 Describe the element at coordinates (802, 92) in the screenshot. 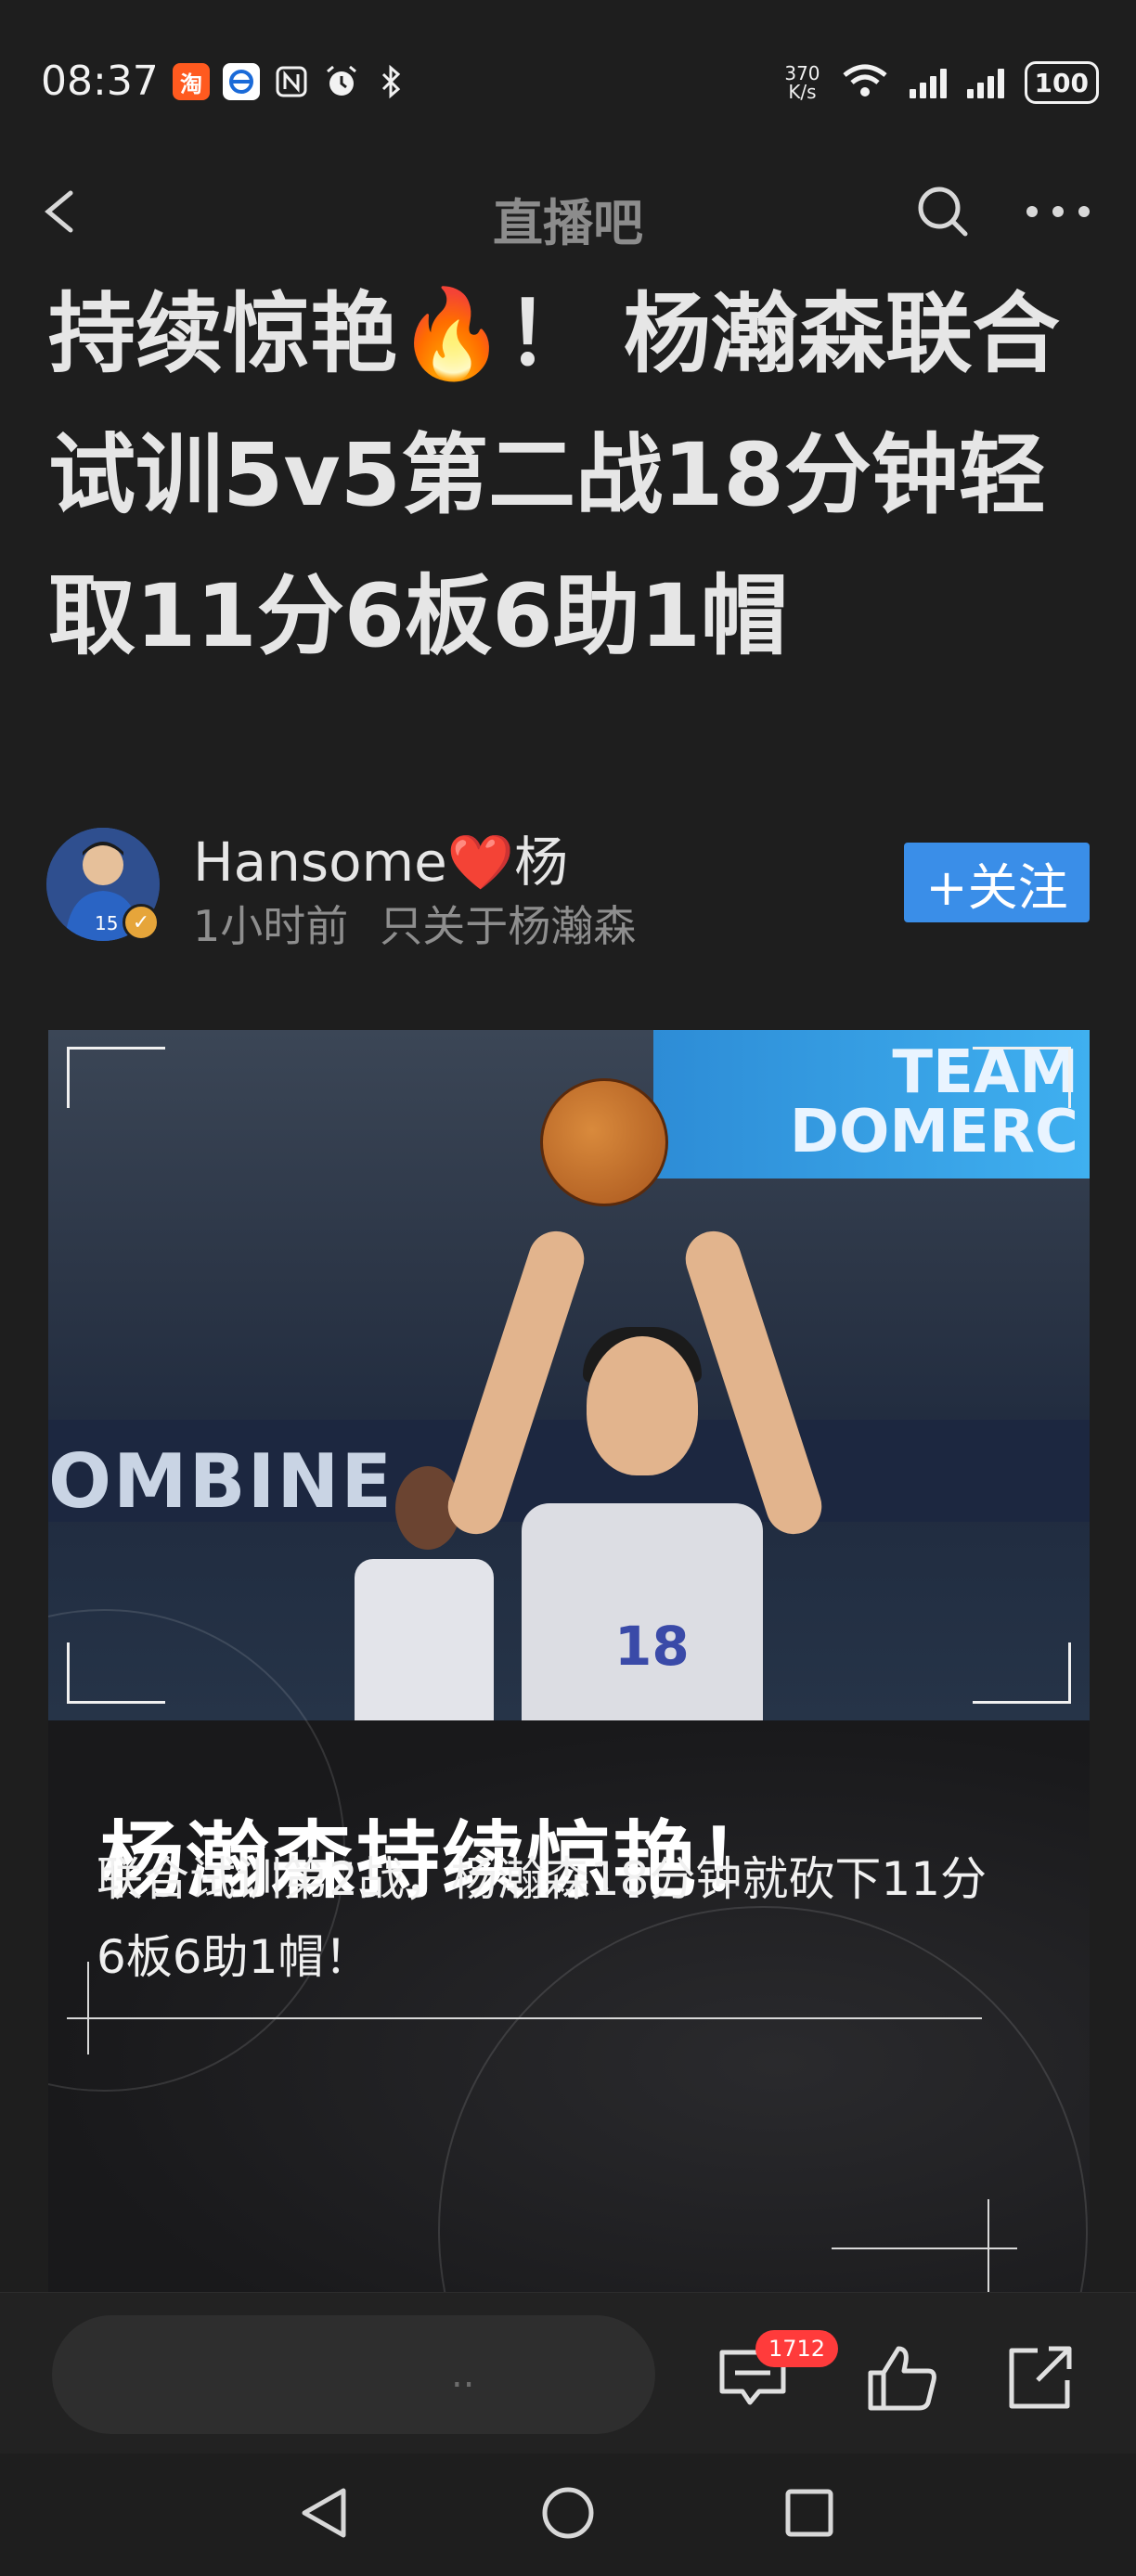

I see `net-speed-unit: K/s` at that location.